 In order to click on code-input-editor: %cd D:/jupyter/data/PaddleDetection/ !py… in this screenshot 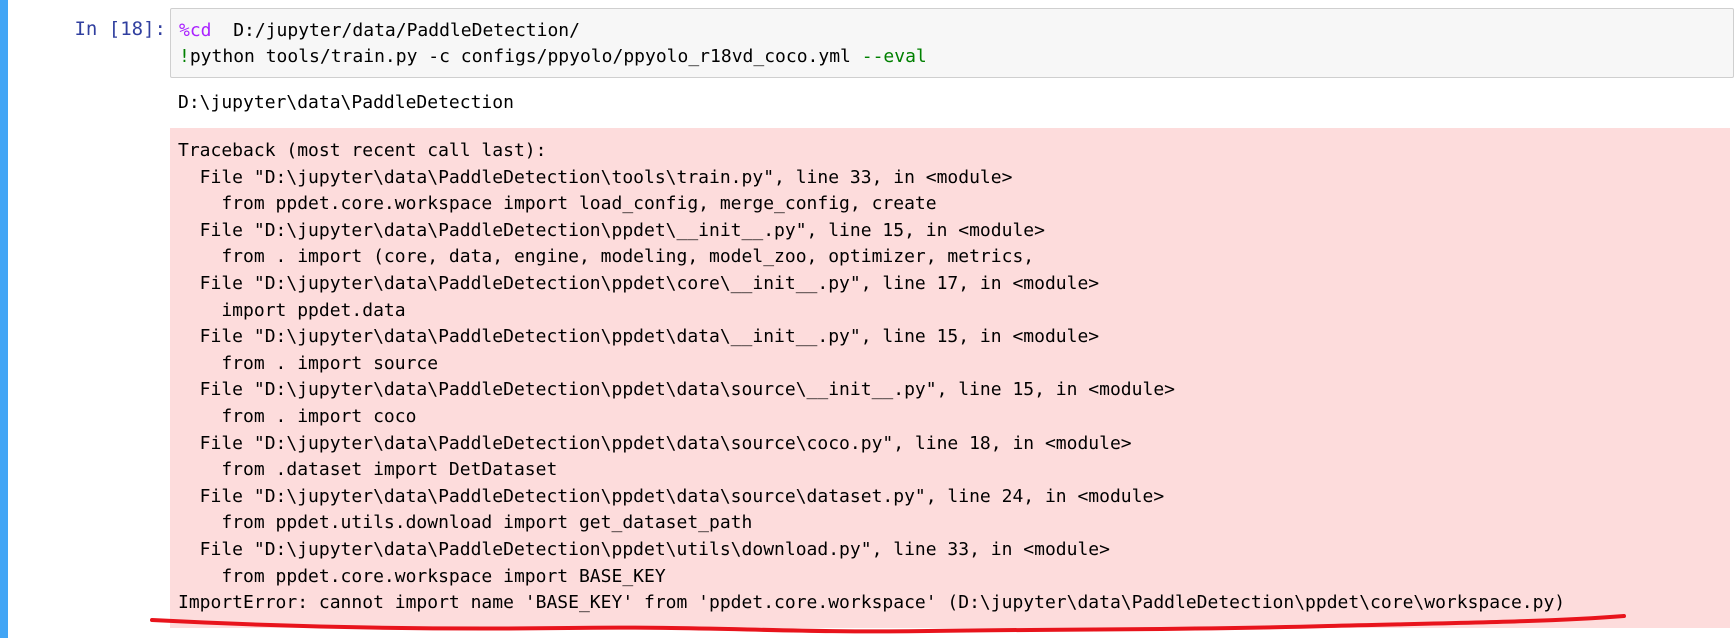, I will do `click(952, 43)`.